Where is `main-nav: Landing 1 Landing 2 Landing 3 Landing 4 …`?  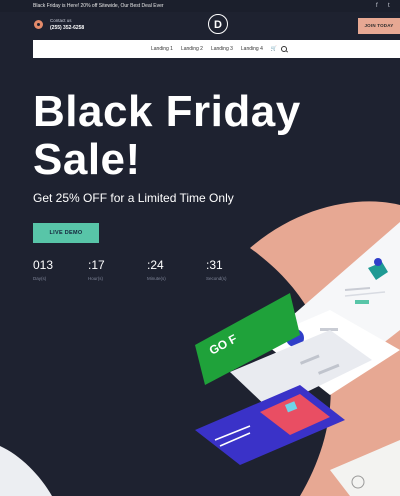 main-nav: Landing 1 Landing 2 Landing 3 Landing 4 … is located at coordinates (216, 49).